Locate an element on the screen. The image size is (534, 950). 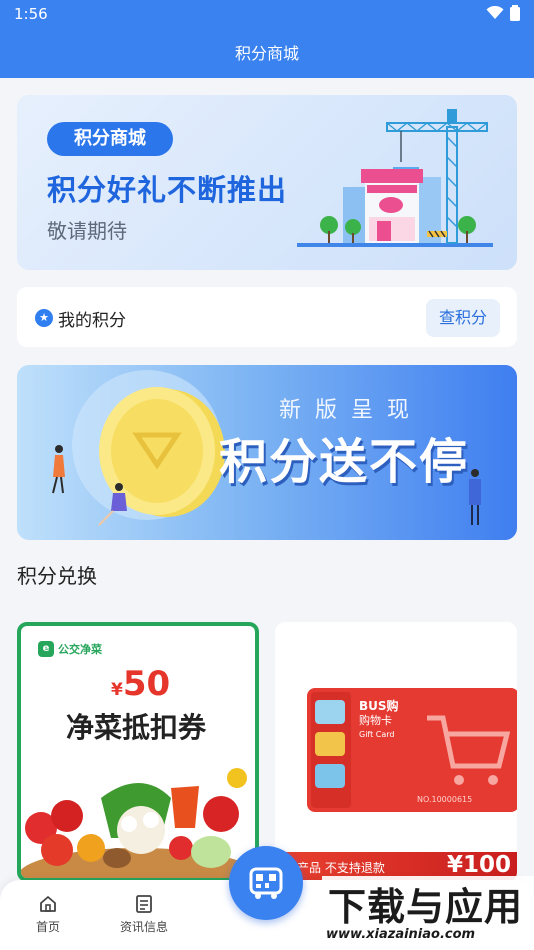
brand-name: 公交净菜 is located at coordinates (80, 649).